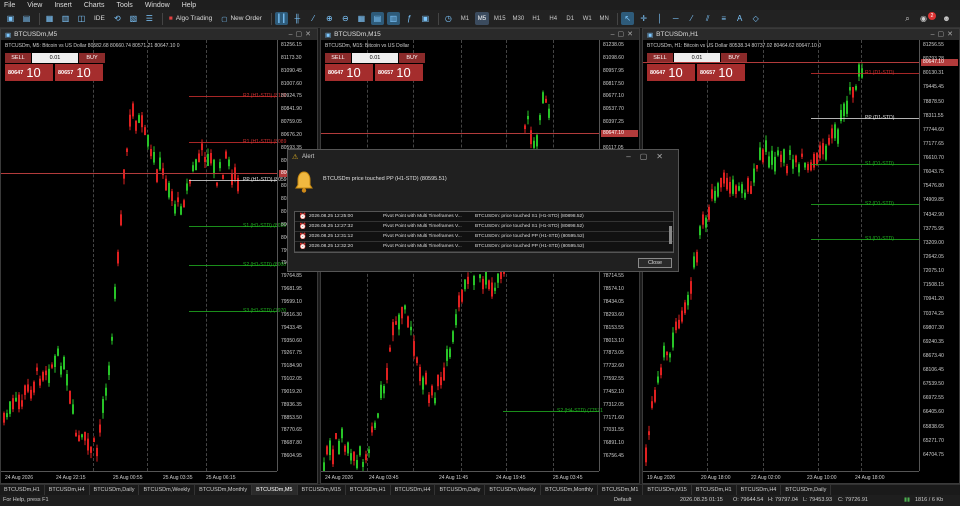 Image resolution: width=960 pixels, height=506 pixels. What do you see at coordinates (519, 18) in the screenshot?
I see `timeframe-m30: M30` at bounding box center [519, 18].